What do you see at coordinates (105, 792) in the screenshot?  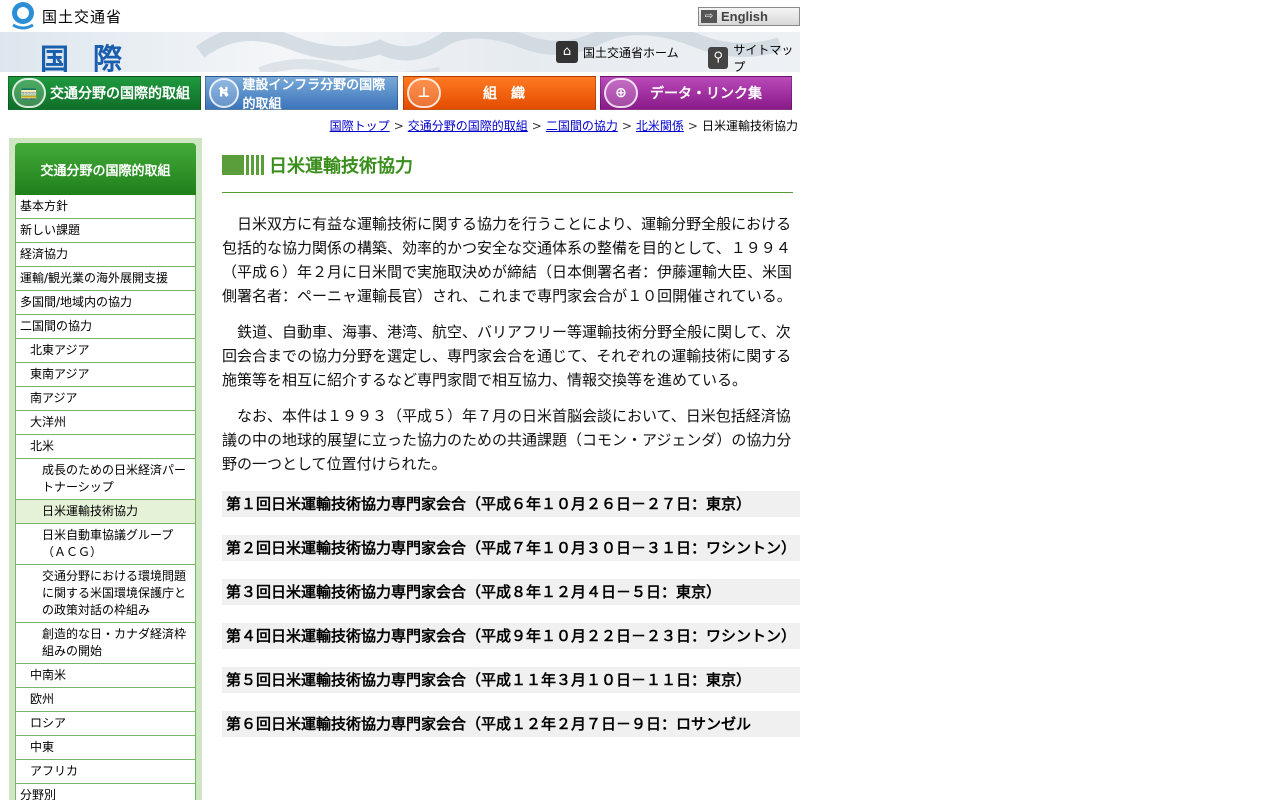 I see `sidebar-item: 分野別` at bounding box center [105, 792].